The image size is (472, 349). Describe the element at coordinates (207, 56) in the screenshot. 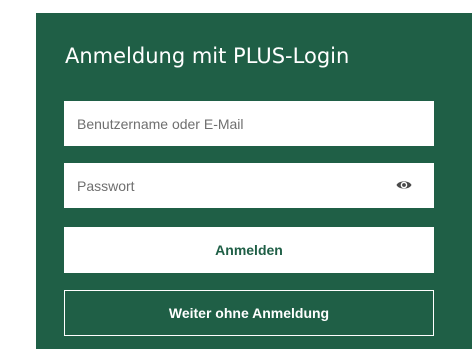

I see `login-title: Anmeldung mit PLUS-Login` at that location.